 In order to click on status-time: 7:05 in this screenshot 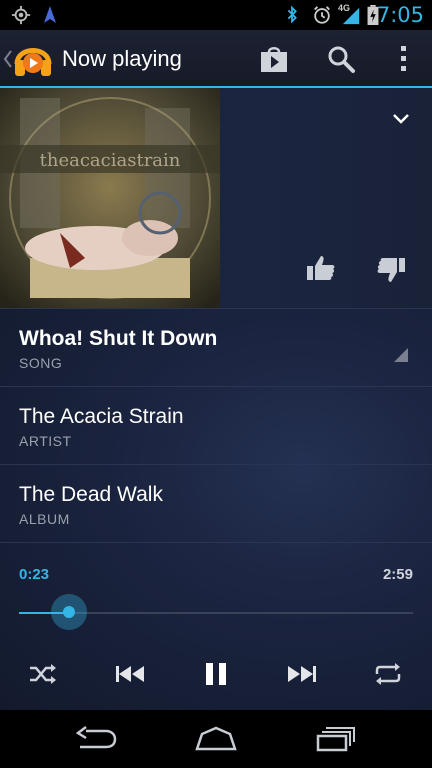, I will do `click(400, 15)`.